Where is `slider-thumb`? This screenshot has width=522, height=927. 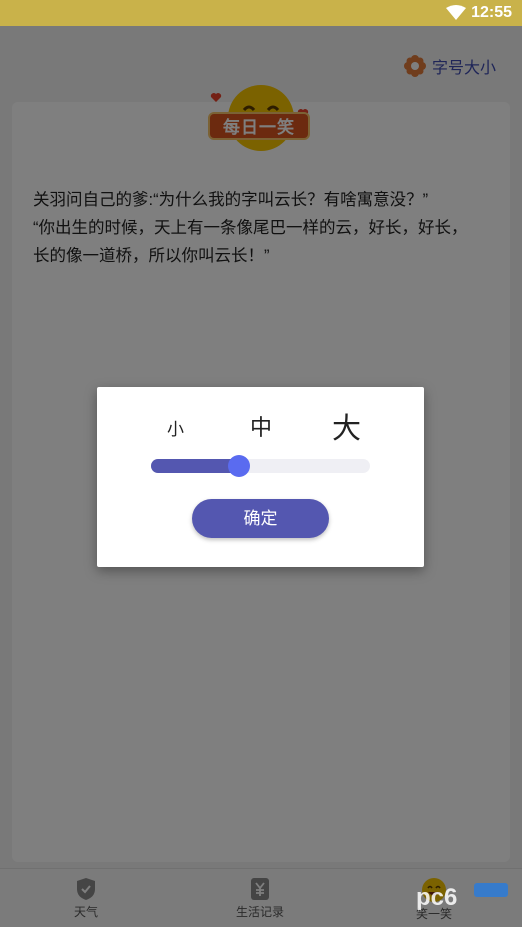 slider-thumb is located at coordinates (238, 466).